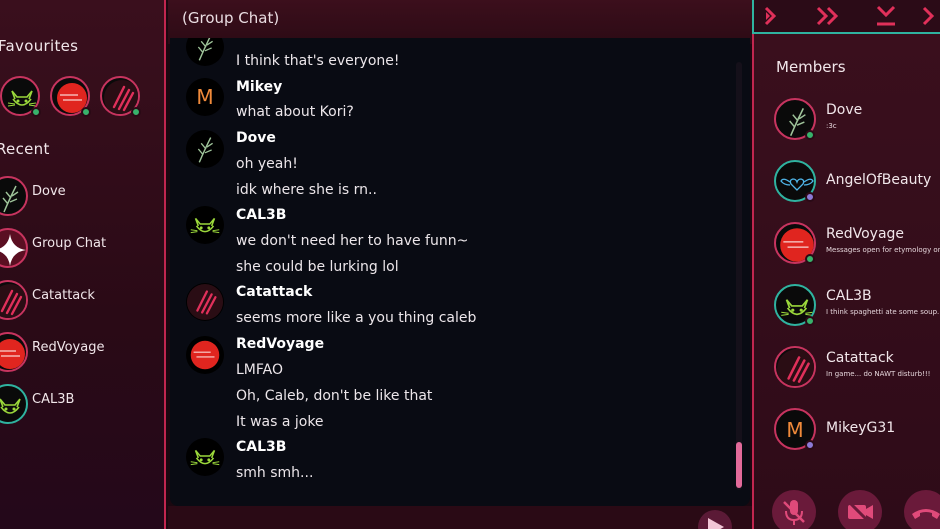 Image resolution: width=940 pixels, height=529 pixels. I want to click on recent-item-label: Catattack, so click(63, 295).